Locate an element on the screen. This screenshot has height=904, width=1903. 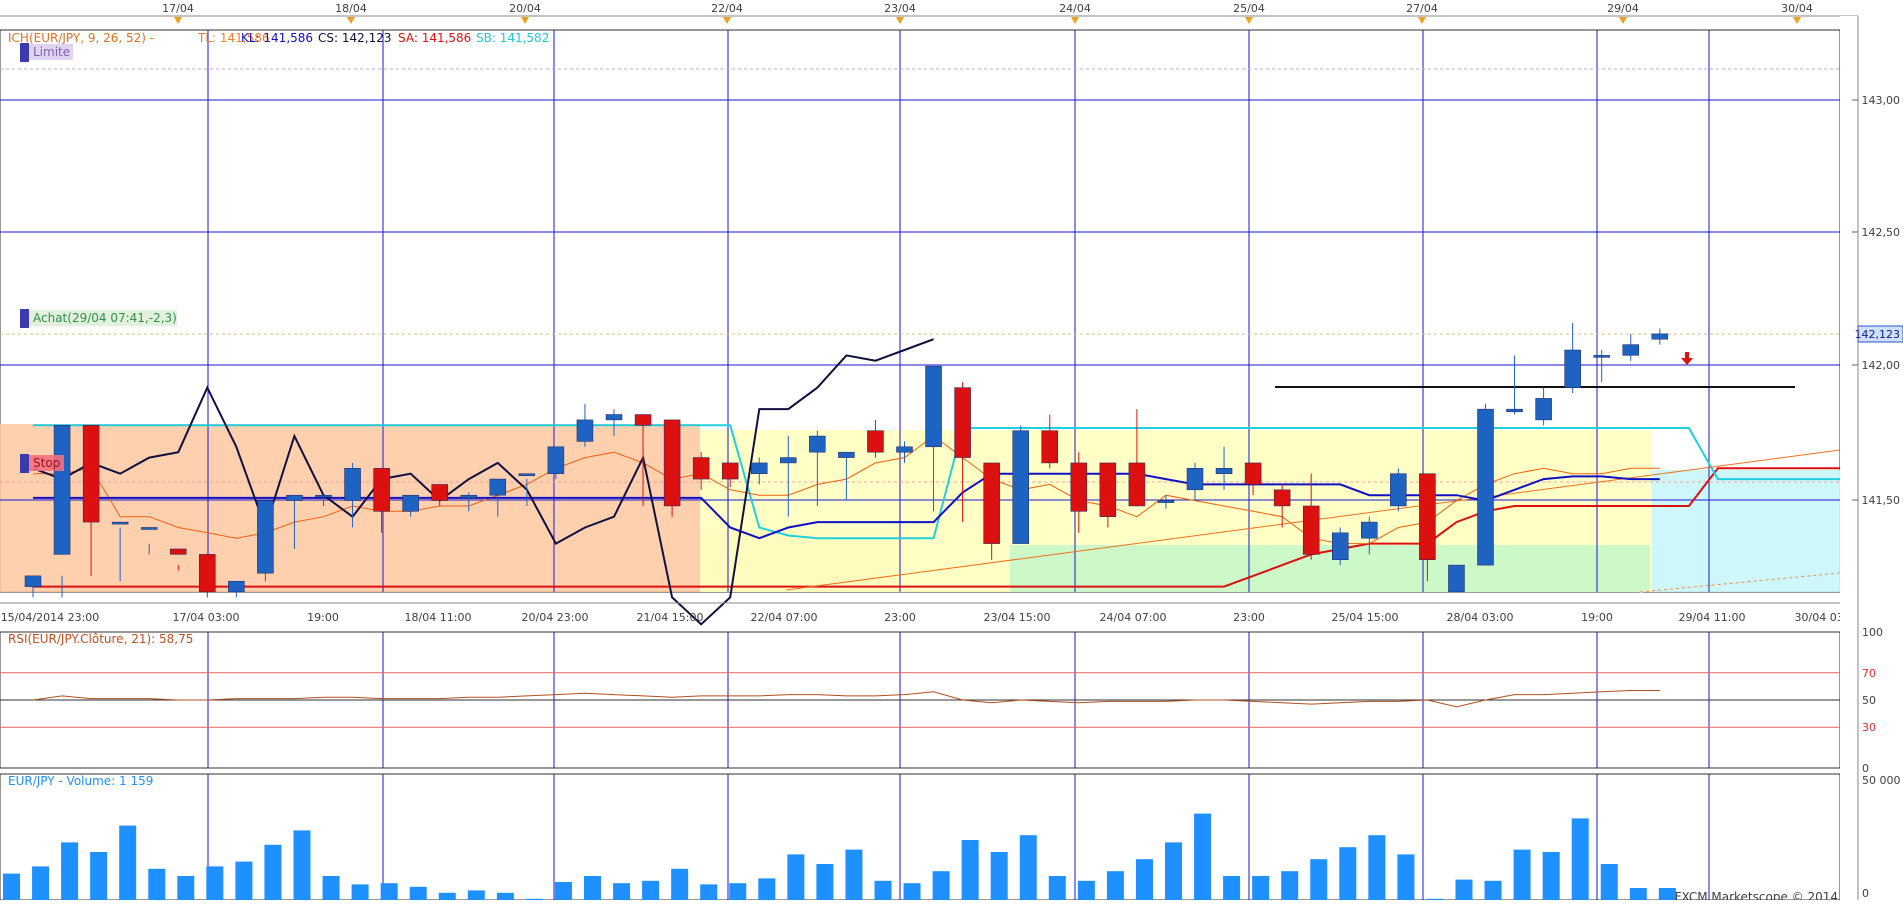
stop-order-marker is located at coordinates (24, 463).